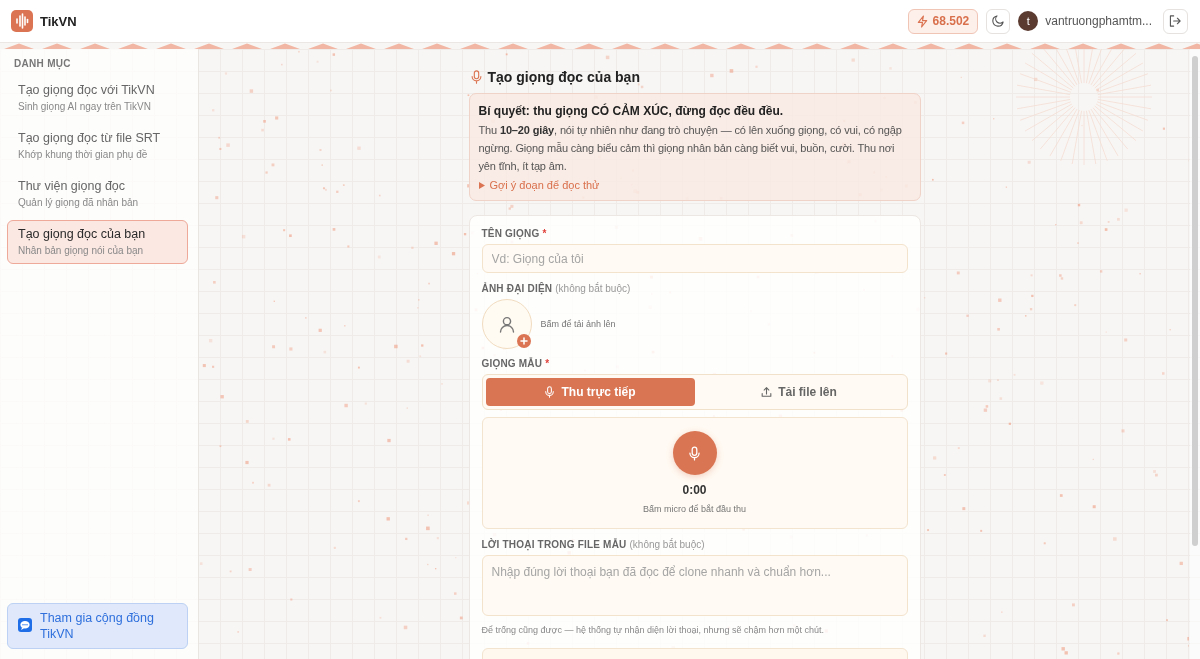 The width and height of the screenshot is (1200, 659). I want to click on field-label: GIỌNG MẪU *, so click(516, 364).